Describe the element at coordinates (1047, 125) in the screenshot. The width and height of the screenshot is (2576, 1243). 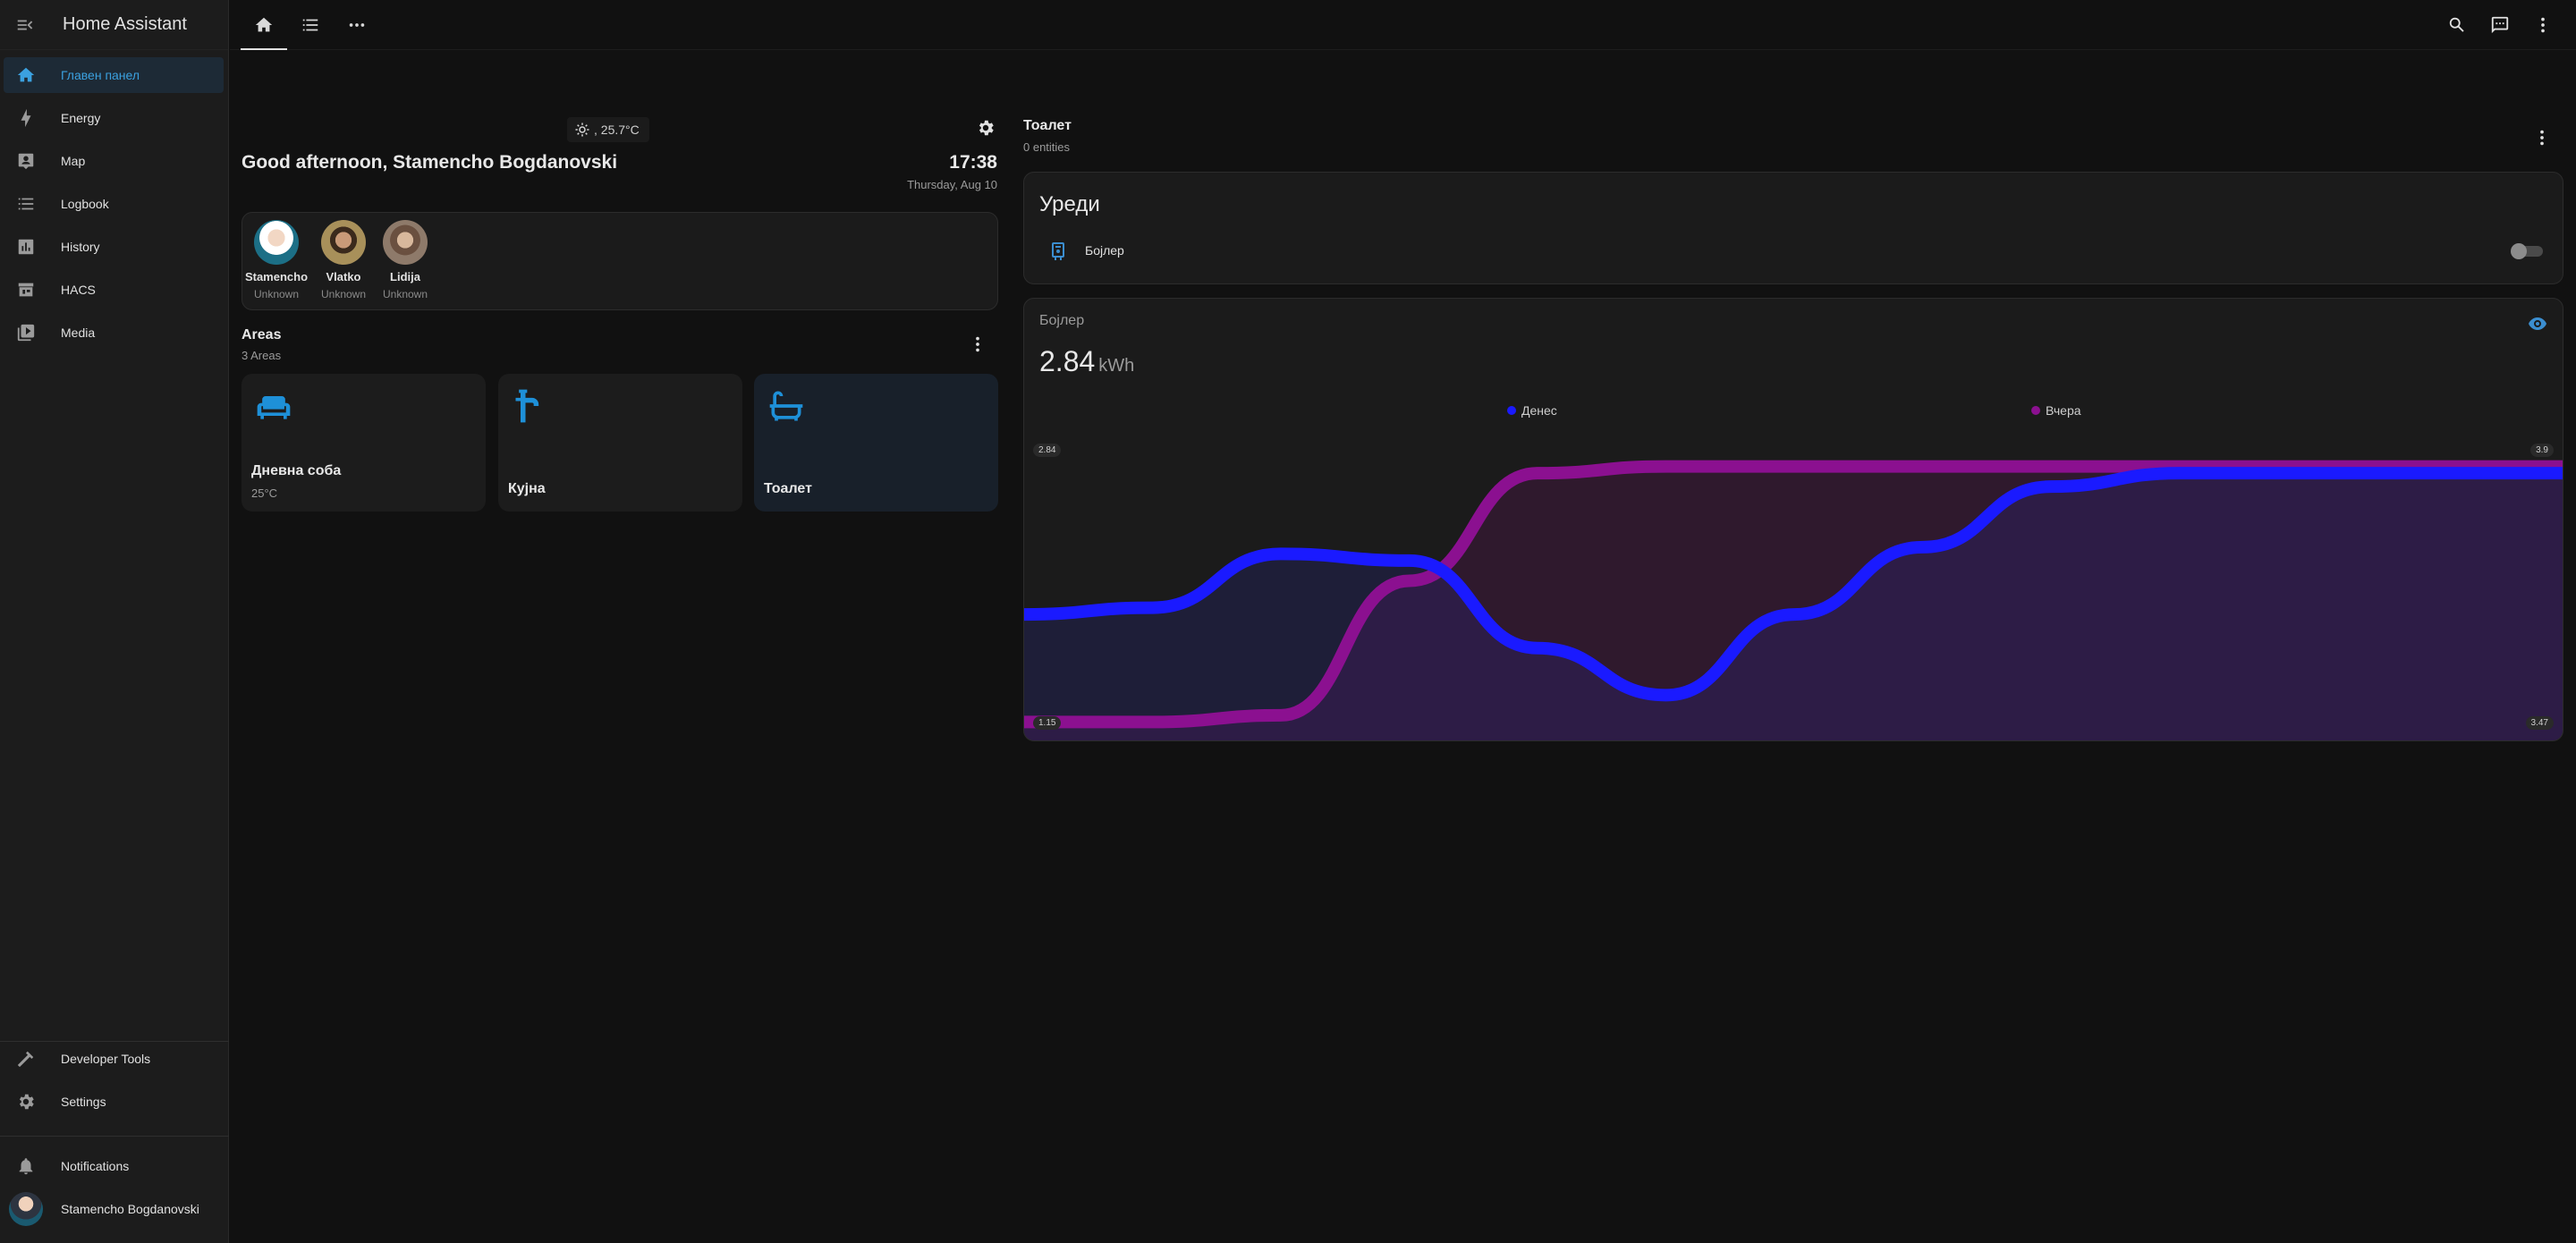
I see `room-title: Тоалет` at that location.